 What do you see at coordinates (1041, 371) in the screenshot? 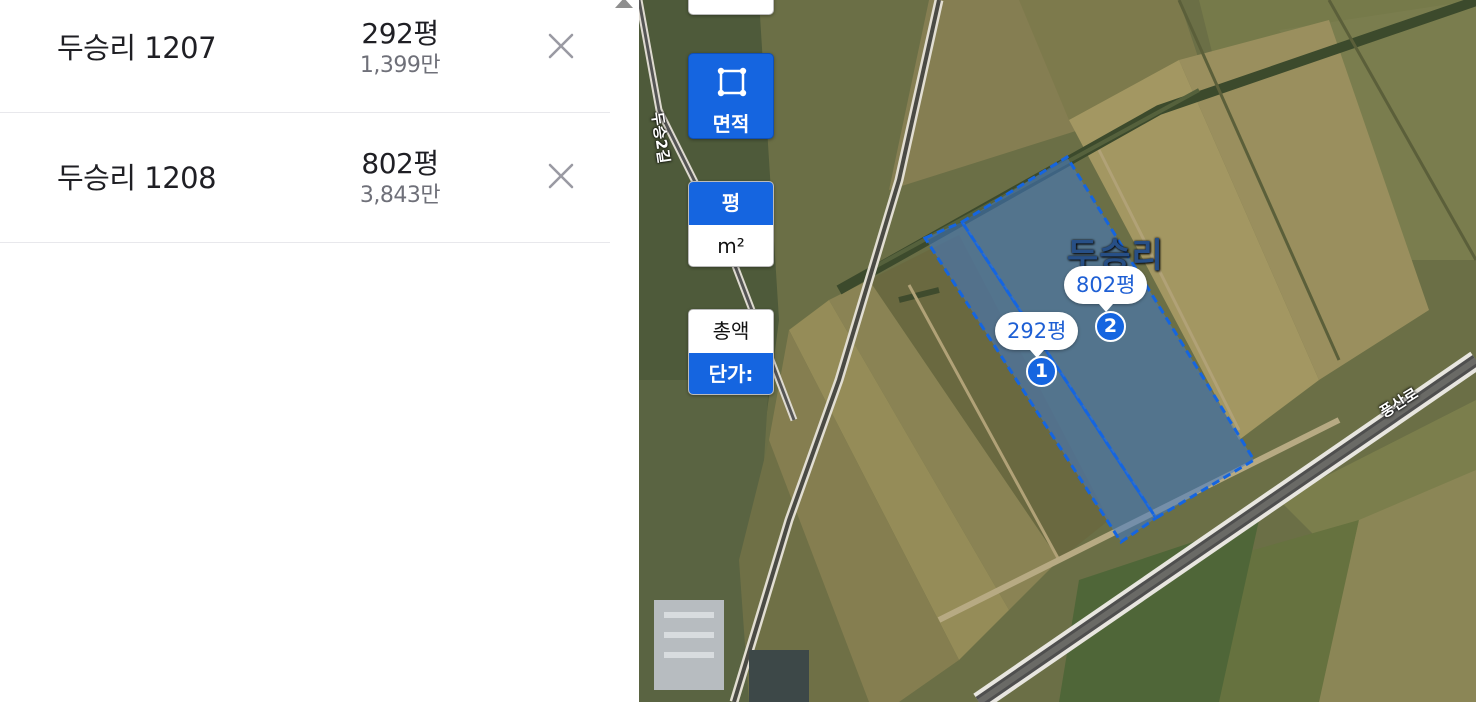
I see `parcel-marker: 1` at bounding box center [1041, 371].